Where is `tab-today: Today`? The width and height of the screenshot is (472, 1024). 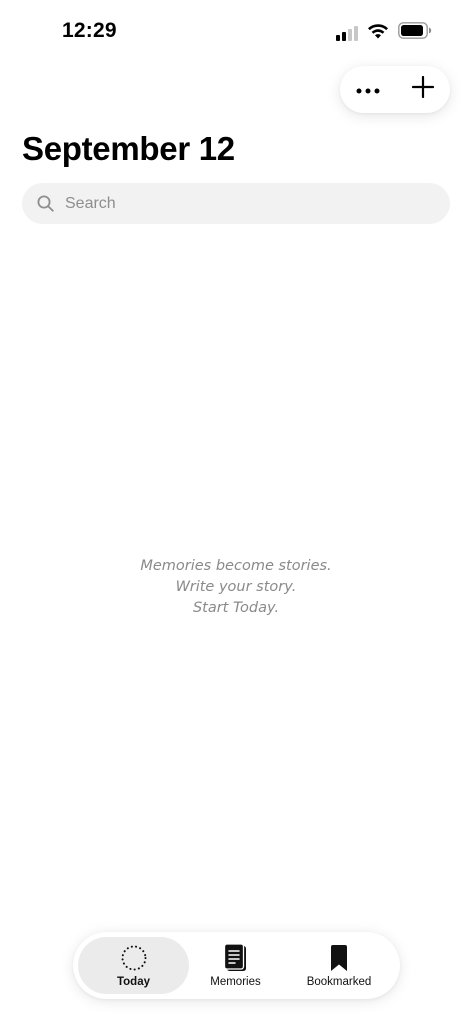 tab-today: Today is located at coordinates (133, 965).